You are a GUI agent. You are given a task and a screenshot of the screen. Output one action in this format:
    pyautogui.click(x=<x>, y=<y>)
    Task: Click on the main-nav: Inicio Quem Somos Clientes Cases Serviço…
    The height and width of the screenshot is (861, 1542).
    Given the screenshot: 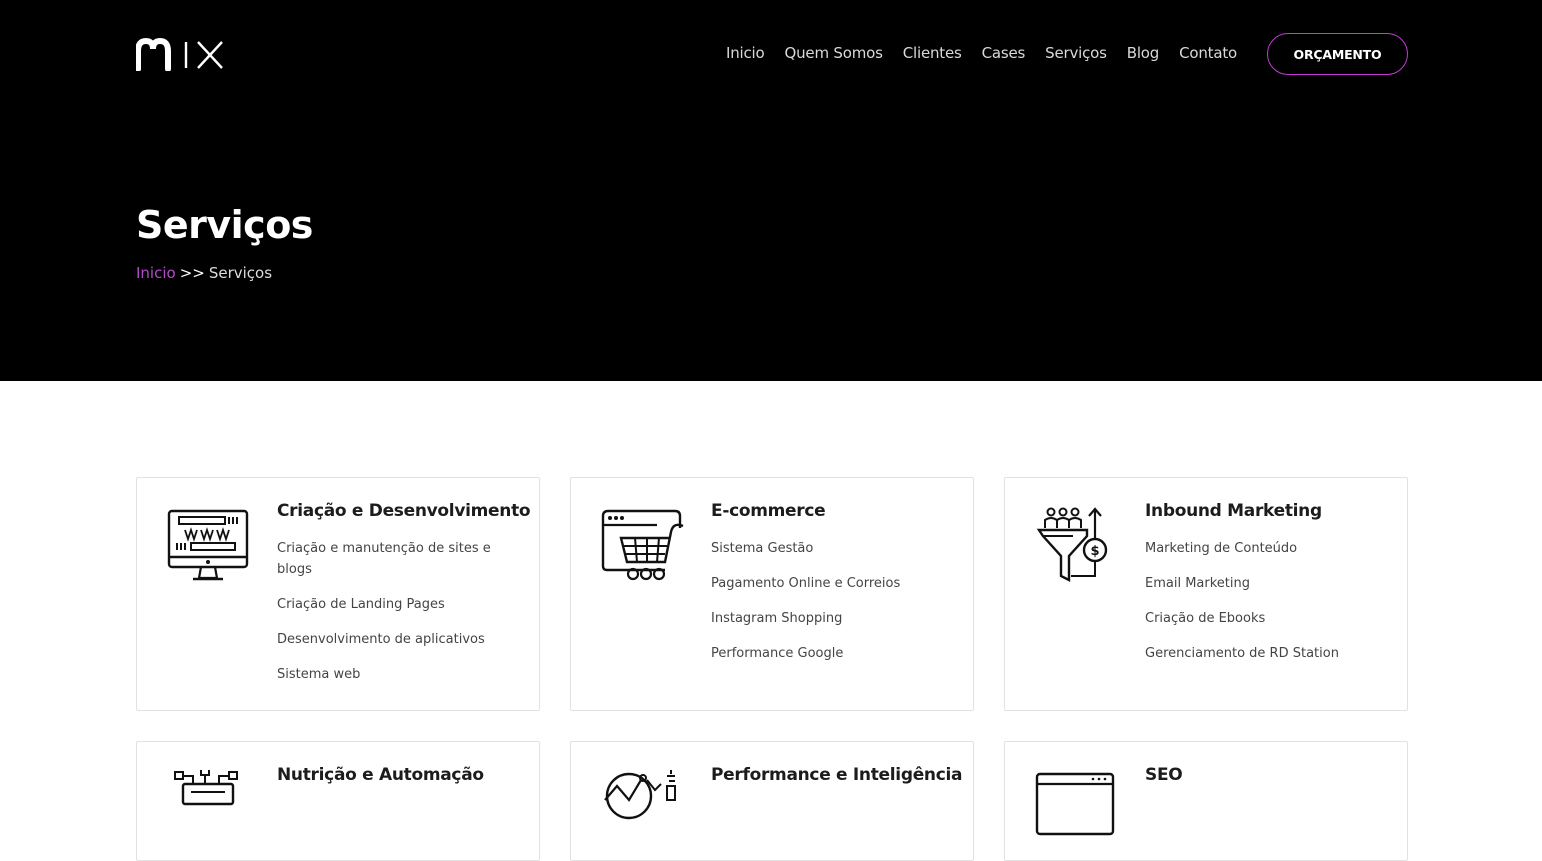 What is the action you would take?
    pyautogui.click(x=981, y=53)
    